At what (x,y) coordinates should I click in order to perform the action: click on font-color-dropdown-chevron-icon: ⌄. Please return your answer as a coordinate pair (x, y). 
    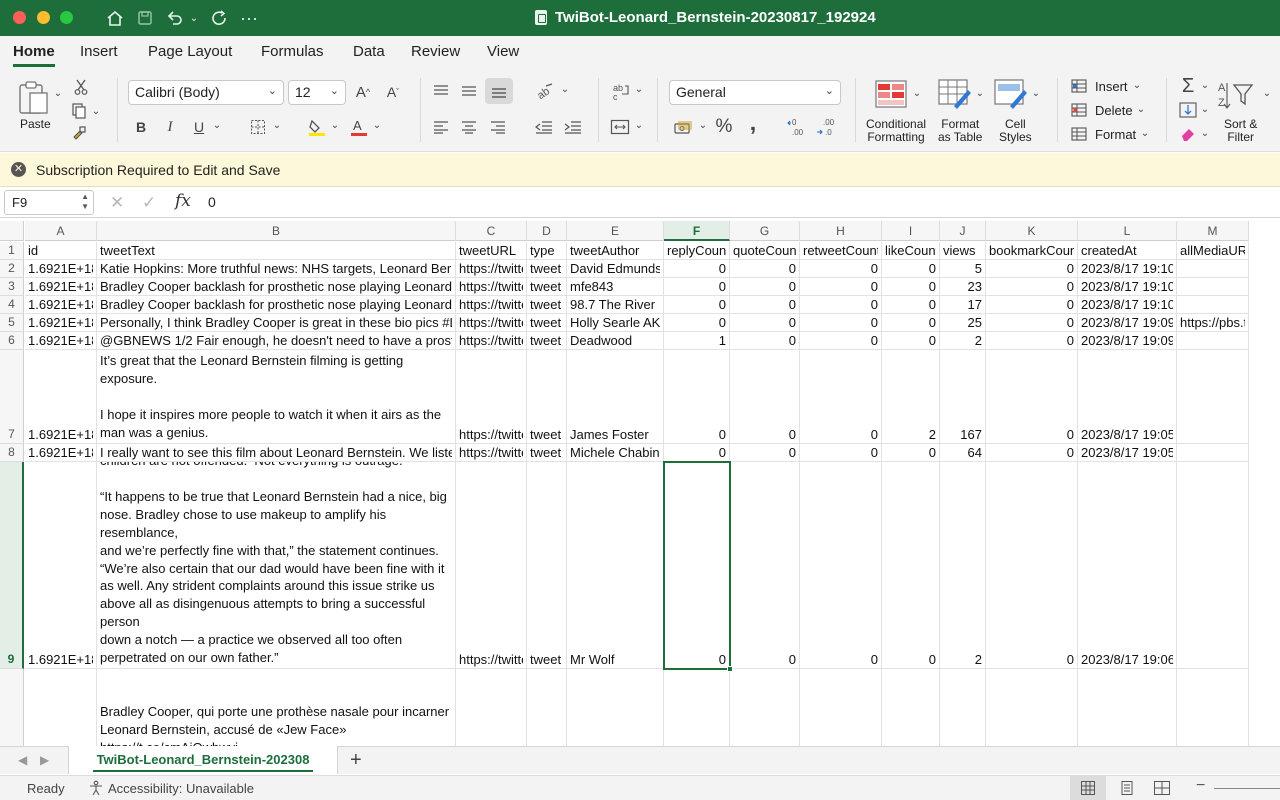
    Looking at the image, I should click on (377, 125).